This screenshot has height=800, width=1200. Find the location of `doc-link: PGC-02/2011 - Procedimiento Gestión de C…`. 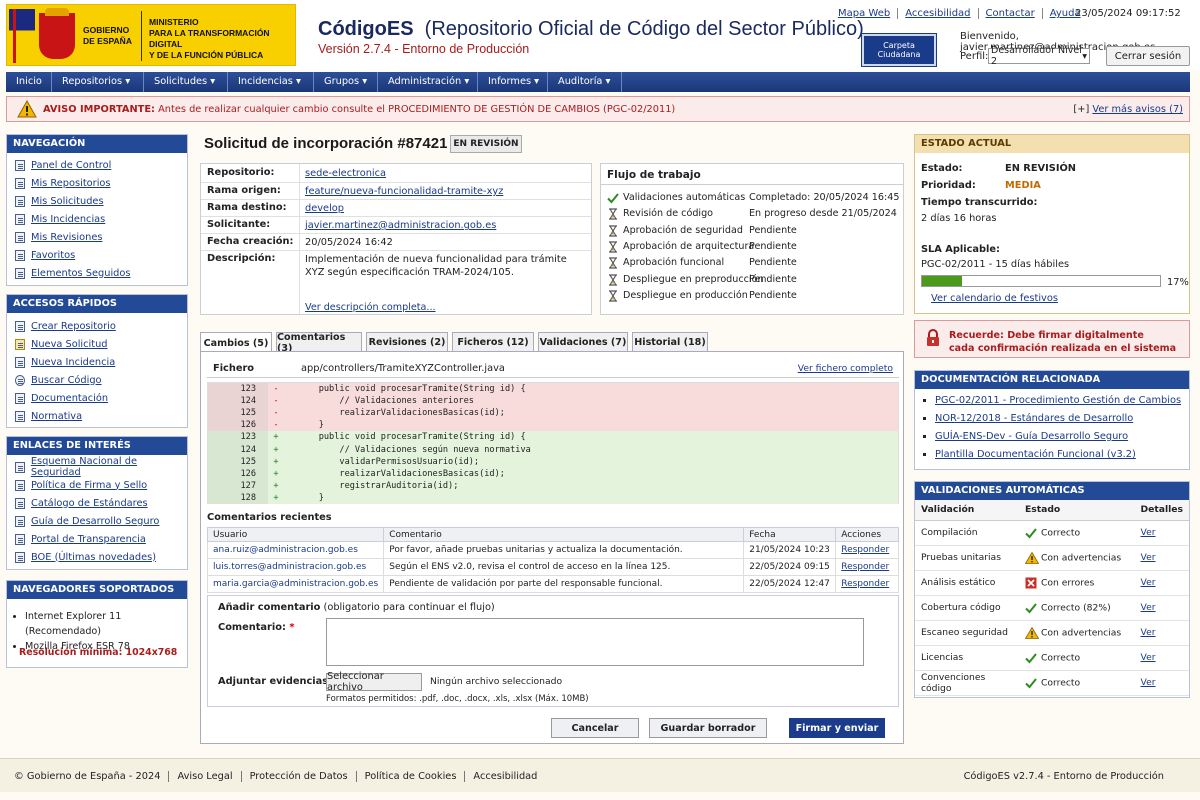

doc-link: PGC-02/2011 - Procedimiento Gestión de C… is located at coordinates (1058, 400).